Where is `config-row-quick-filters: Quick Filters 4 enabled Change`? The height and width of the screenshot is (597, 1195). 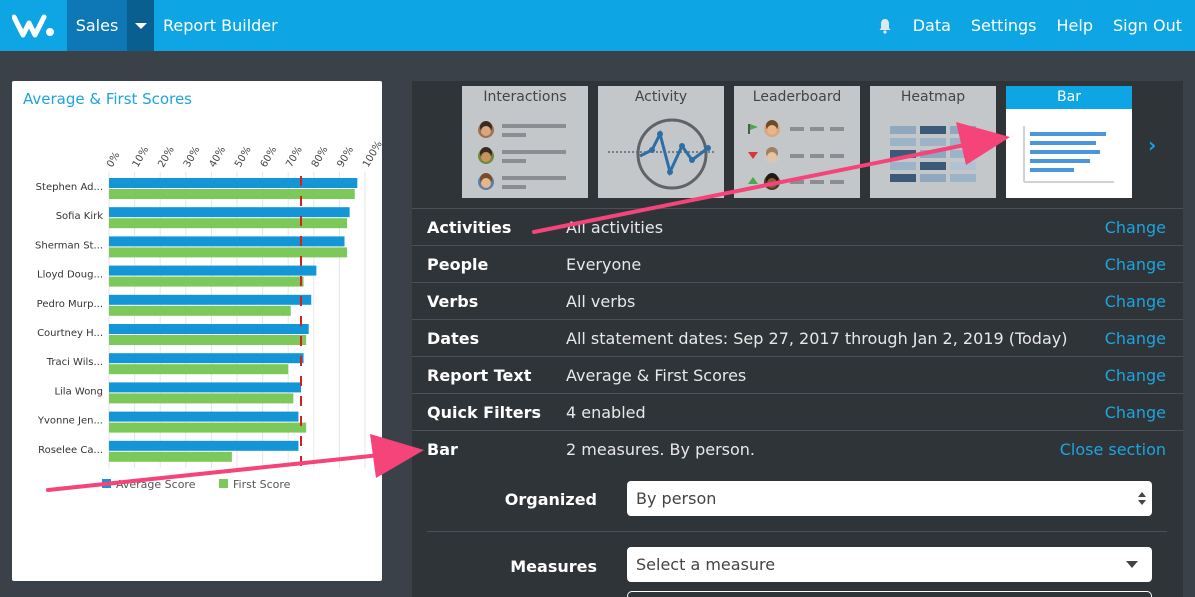 config-row-quick-filters: Quick Filters 4 enabled Change is located at coordinates (797, 411).